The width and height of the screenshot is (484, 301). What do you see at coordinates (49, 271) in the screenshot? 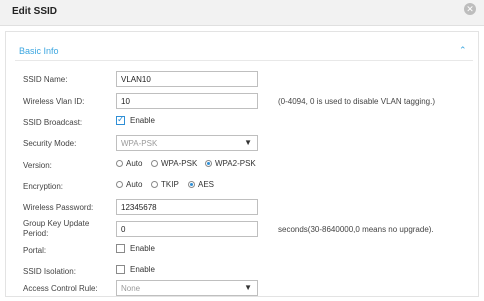
I see `ssid-isolation-label: SSID Isolation:` at bounding box center [49, 271].